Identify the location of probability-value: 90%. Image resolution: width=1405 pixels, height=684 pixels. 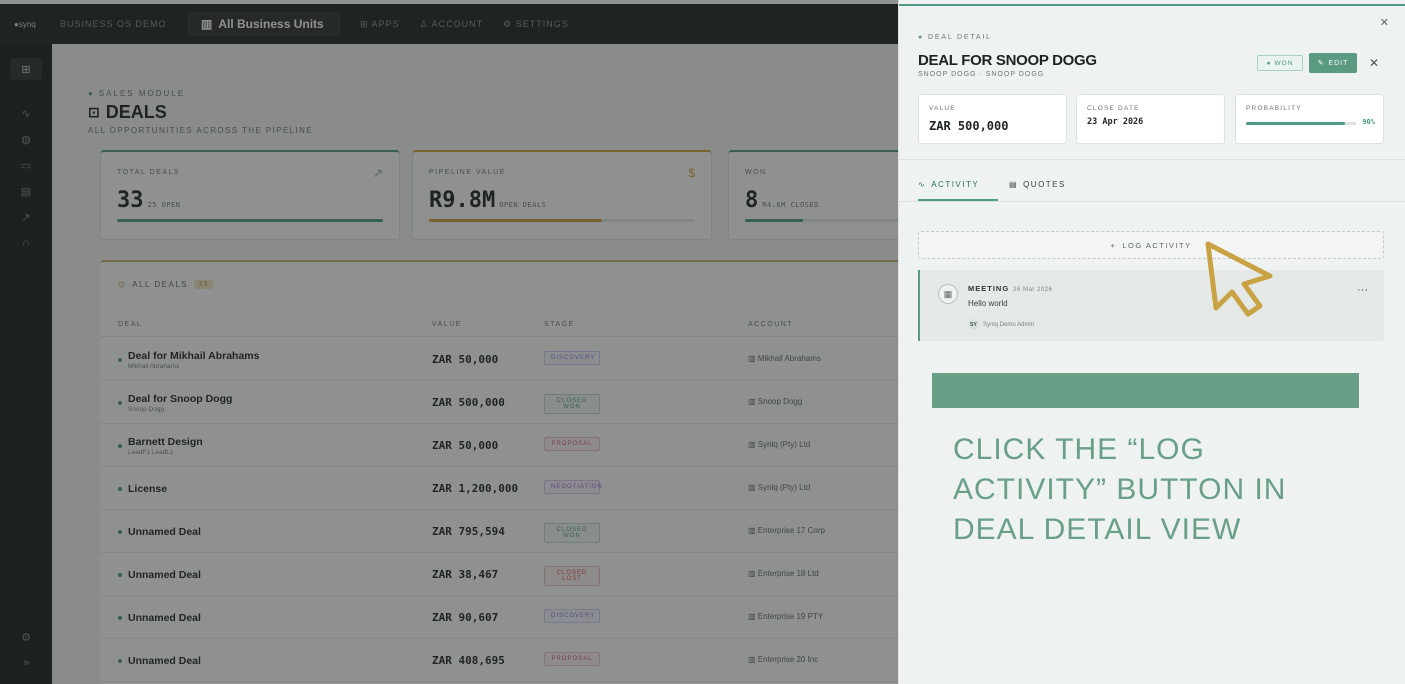
(1368, 122).